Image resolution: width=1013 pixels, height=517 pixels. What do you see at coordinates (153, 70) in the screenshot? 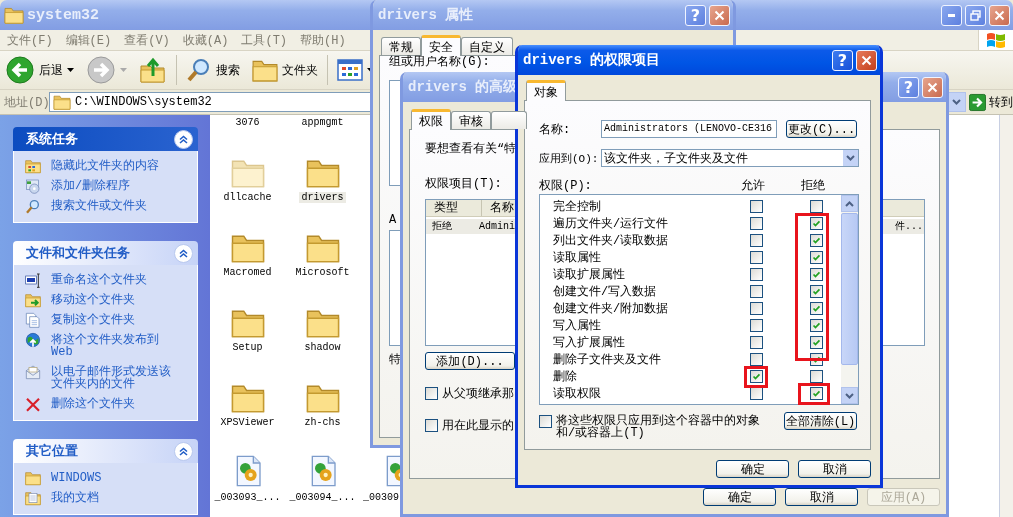
I see `folder-up-icon` at bounding box center [153, 70].